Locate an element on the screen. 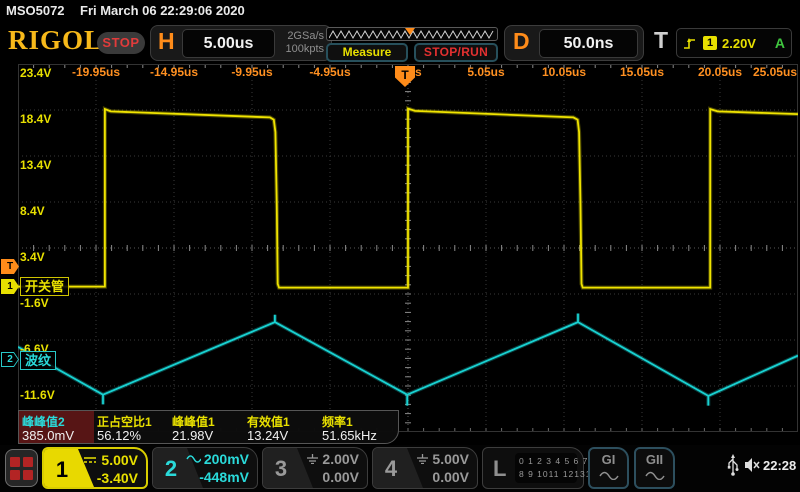 The height and width of the screenshot is (492, 800). memory-depth: 100kpts is located at coordinates (304, 49).